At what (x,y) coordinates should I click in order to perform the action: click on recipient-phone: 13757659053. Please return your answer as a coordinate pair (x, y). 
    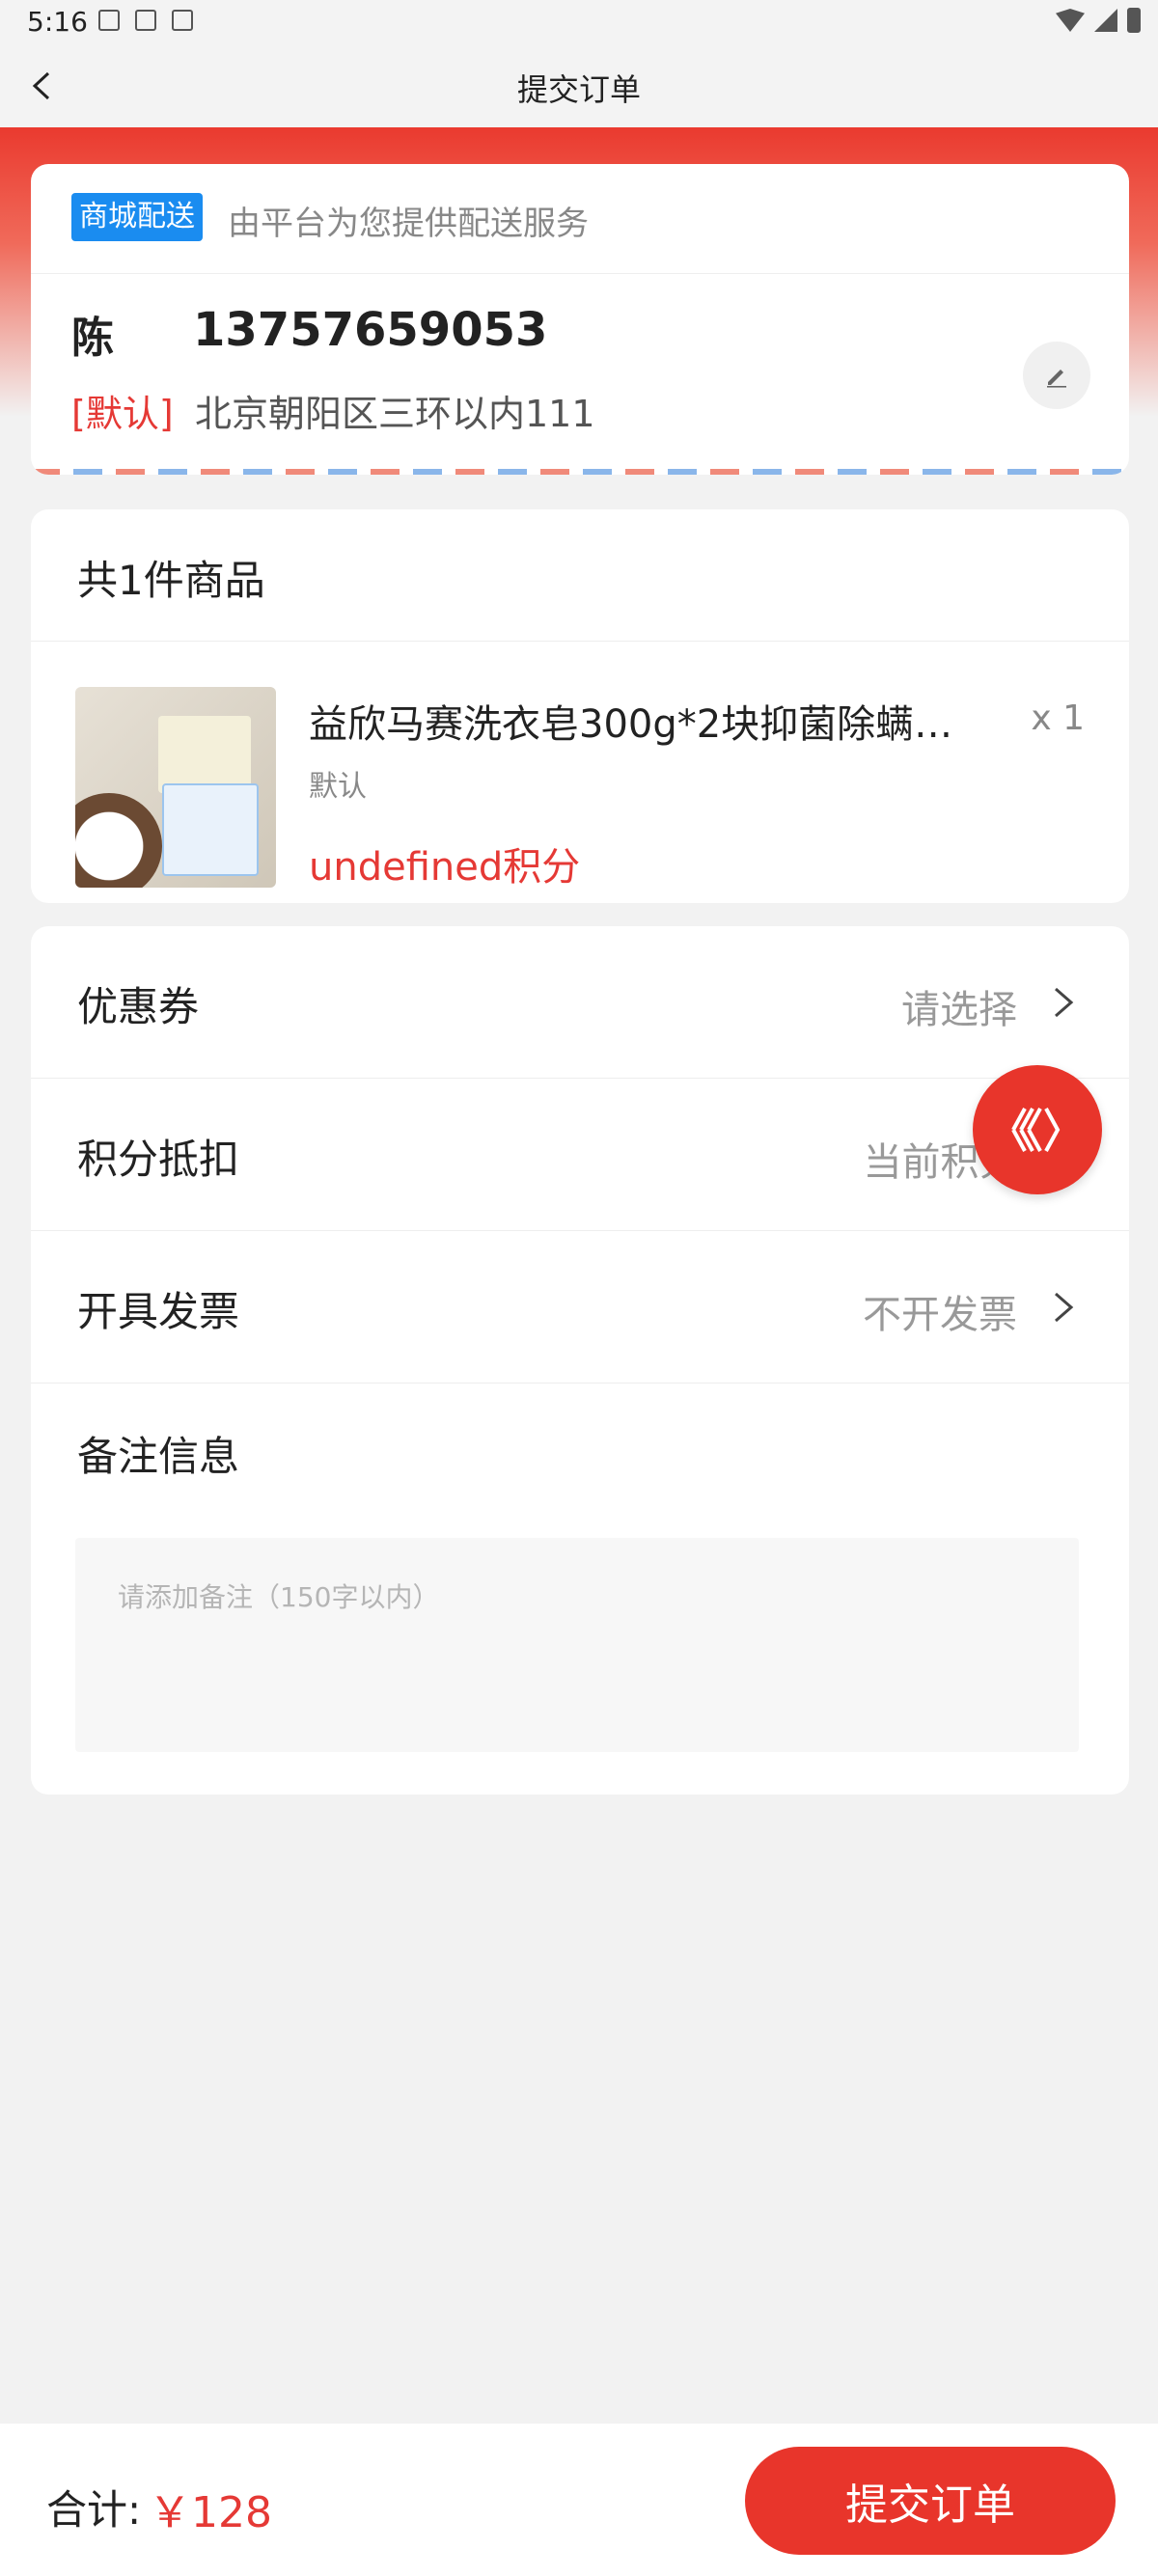
    Looking at the image, I should click on (370, 330).